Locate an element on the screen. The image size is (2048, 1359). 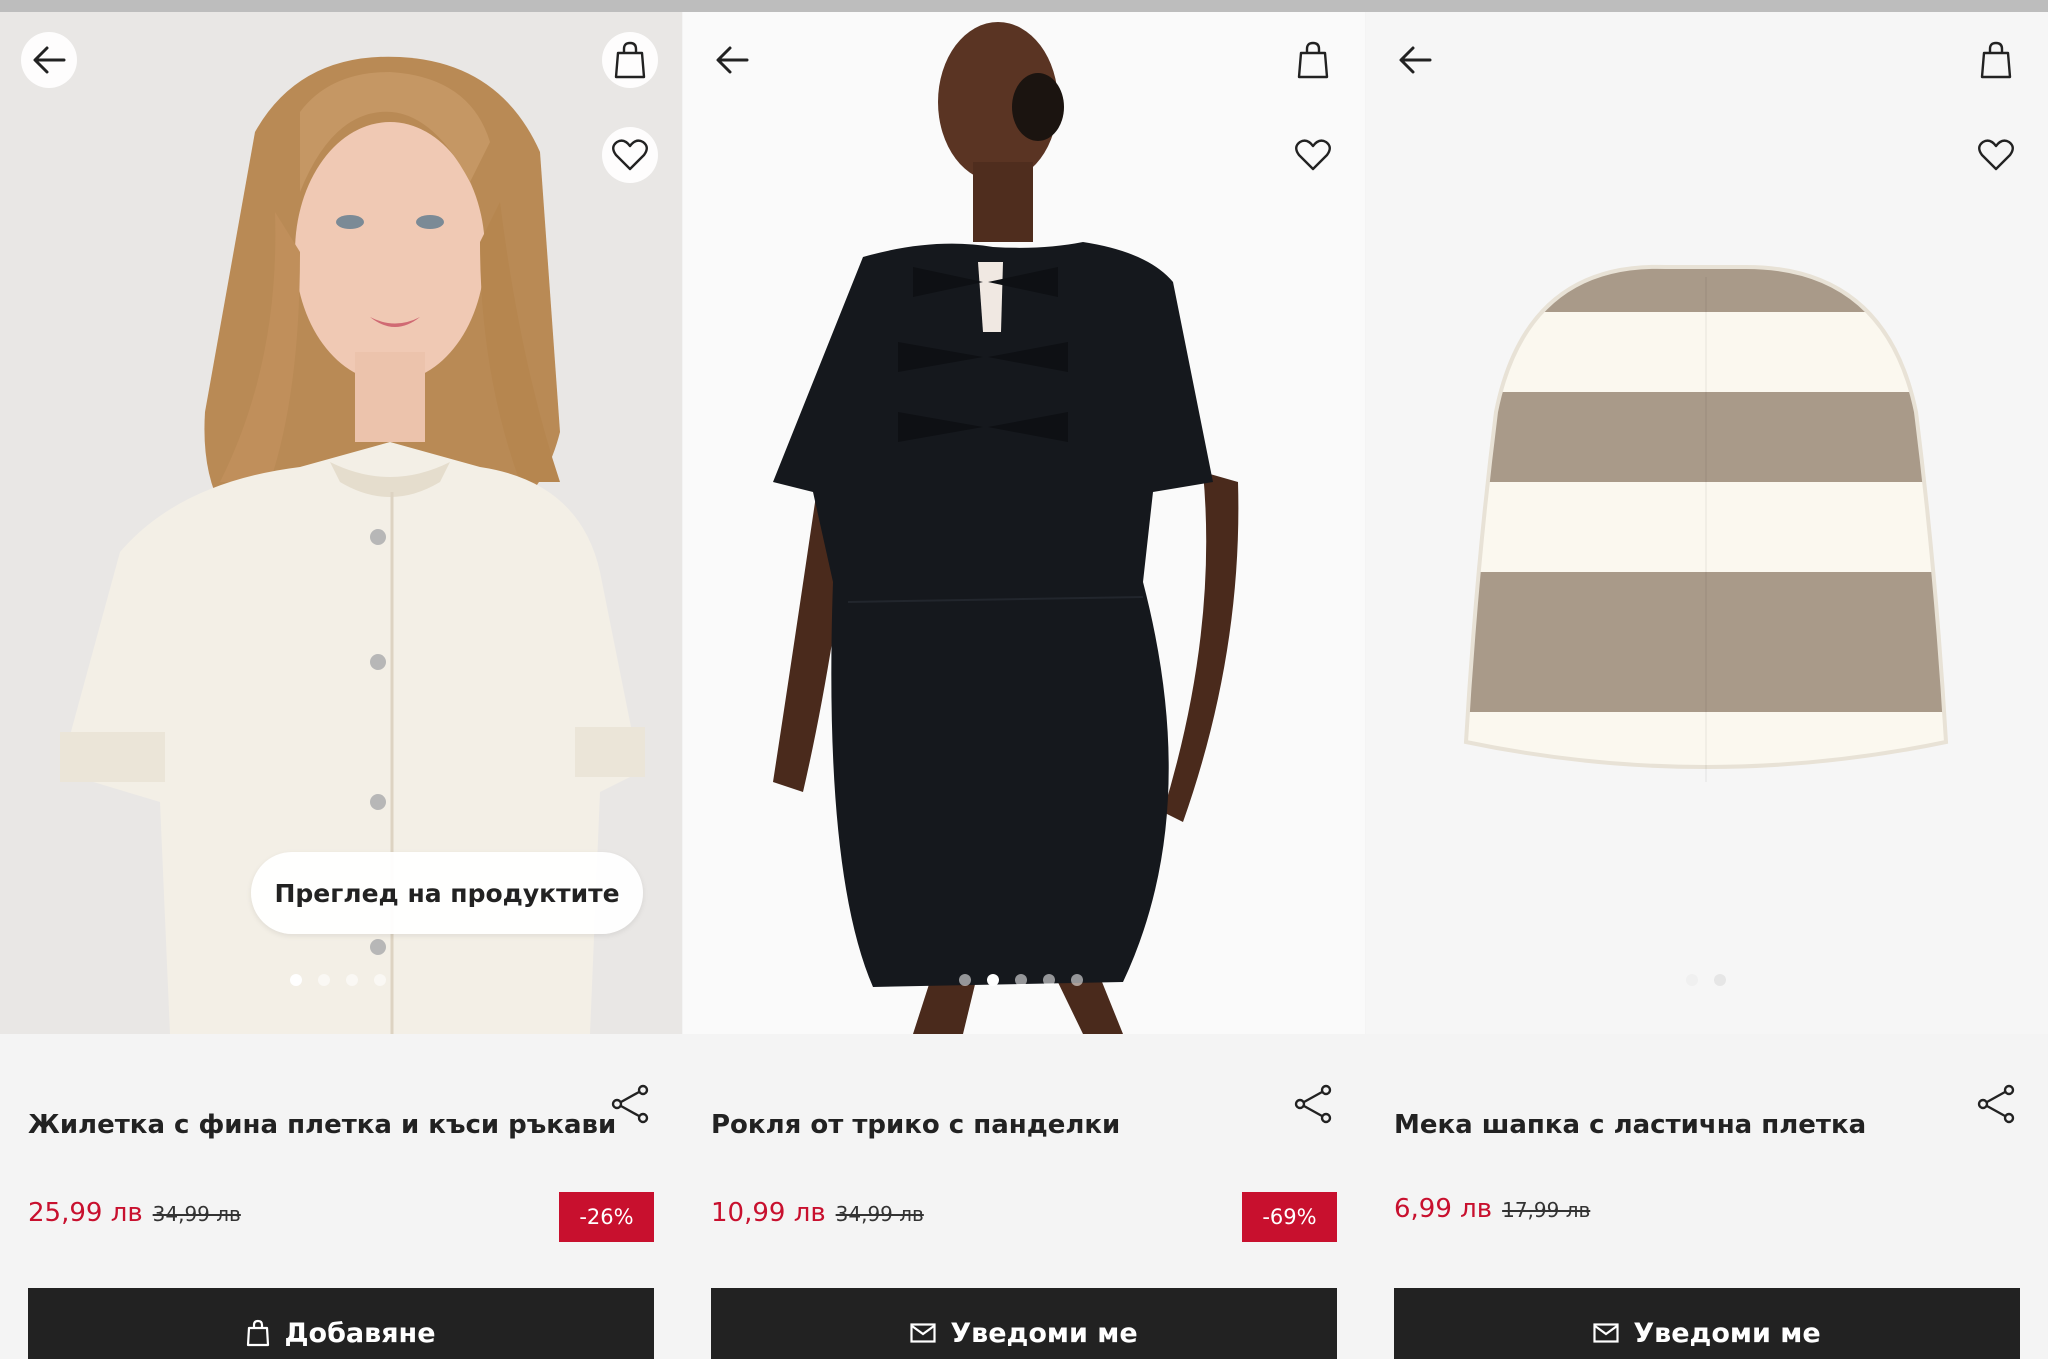
status-strip is located at coordinates (1024, 6).